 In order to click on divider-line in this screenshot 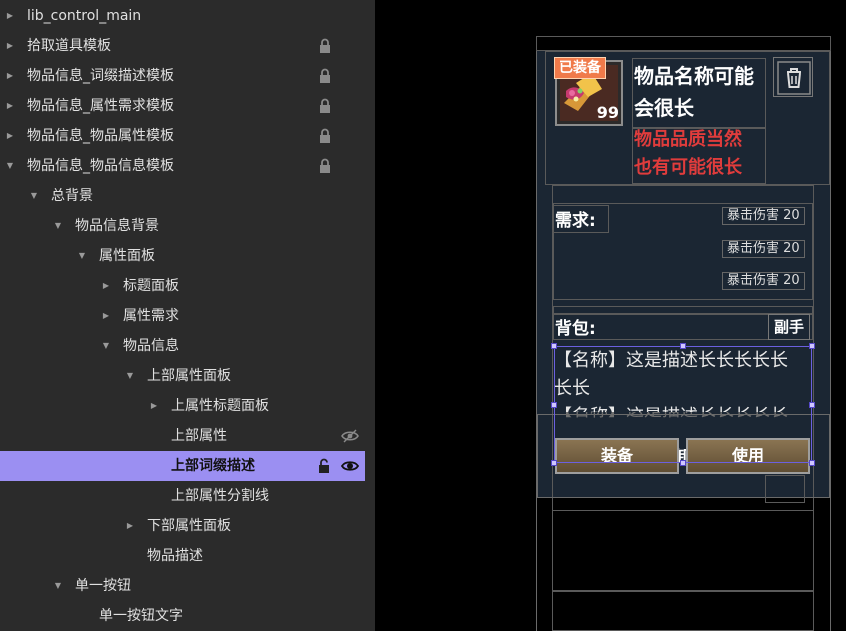, I will do `click(683, 310)`.